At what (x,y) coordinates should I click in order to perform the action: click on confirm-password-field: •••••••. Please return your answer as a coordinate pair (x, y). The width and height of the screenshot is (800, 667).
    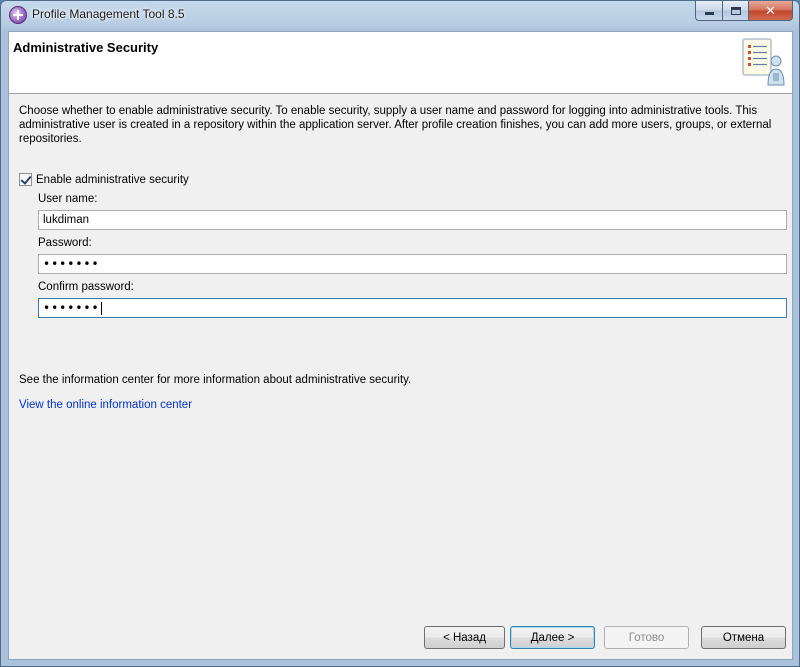
    Looking at the image, I should click on (412, 308).